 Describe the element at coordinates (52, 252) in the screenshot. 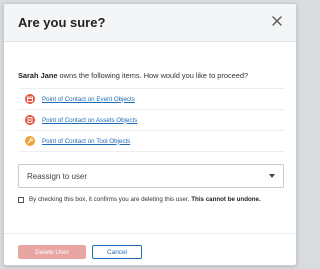

I see `delete-user-button: Delete User` at that location.